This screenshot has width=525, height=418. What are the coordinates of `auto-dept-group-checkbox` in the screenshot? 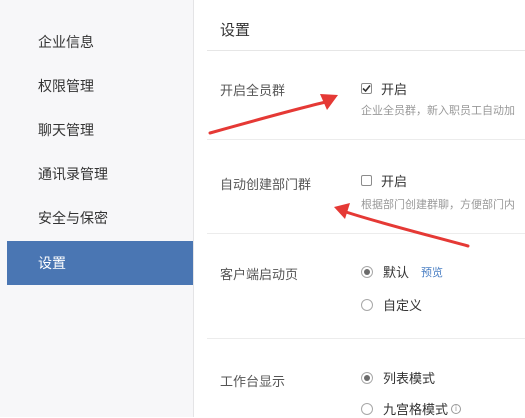 It's located at (366, 180).